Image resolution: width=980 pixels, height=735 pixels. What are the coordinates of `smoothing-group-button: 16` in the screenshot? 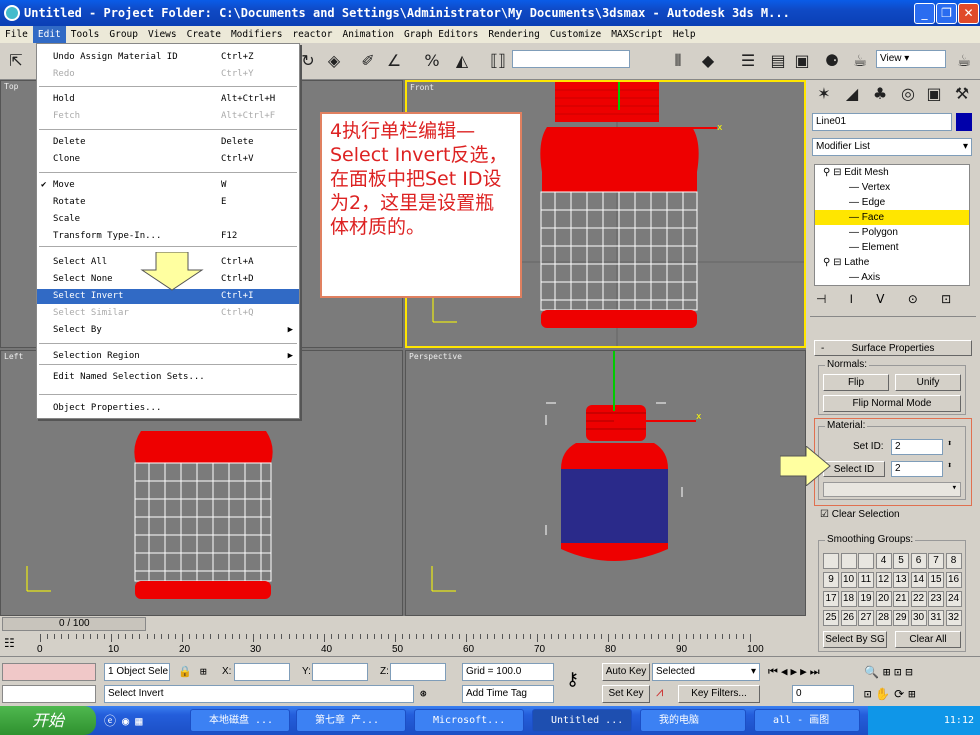 It's located at (953, 580).